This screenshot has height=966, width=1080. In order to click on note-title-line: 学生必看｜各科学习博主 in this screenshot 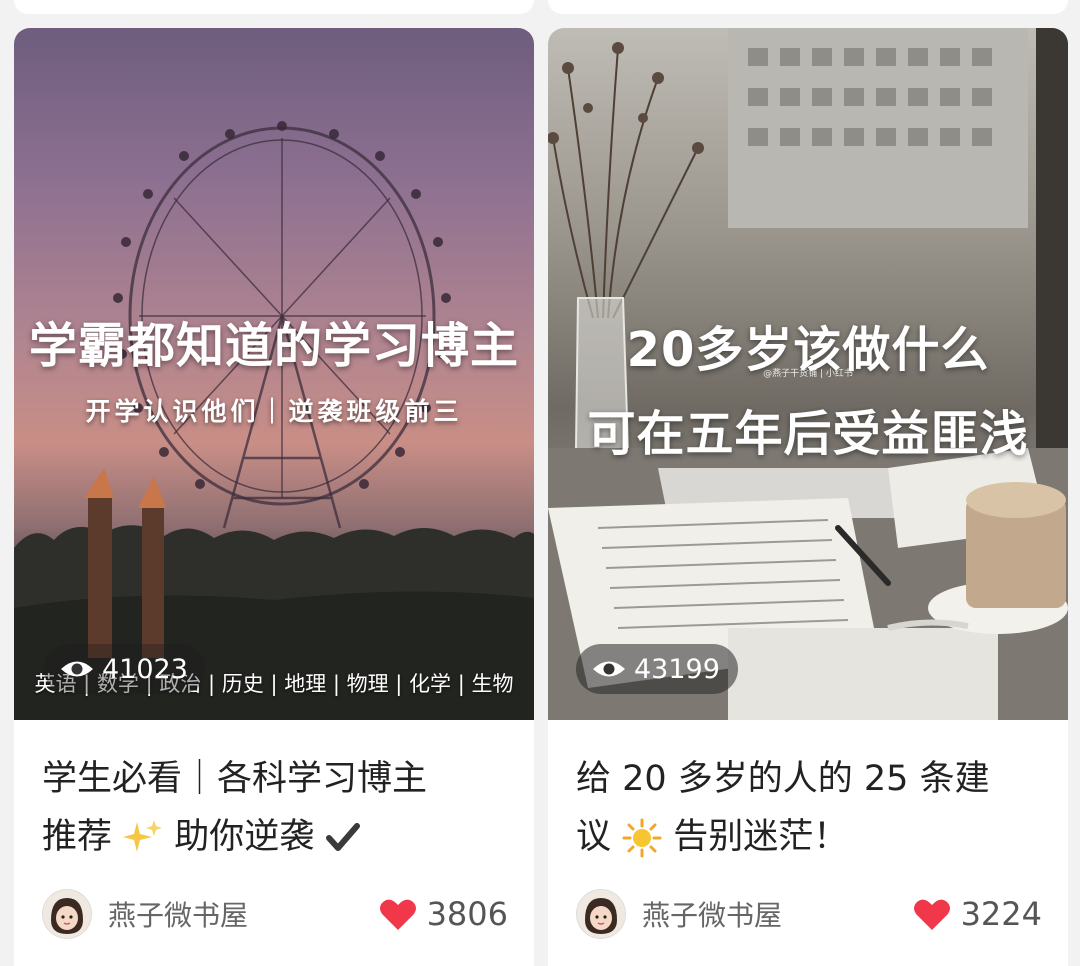, I will do `click(235, 779)`.